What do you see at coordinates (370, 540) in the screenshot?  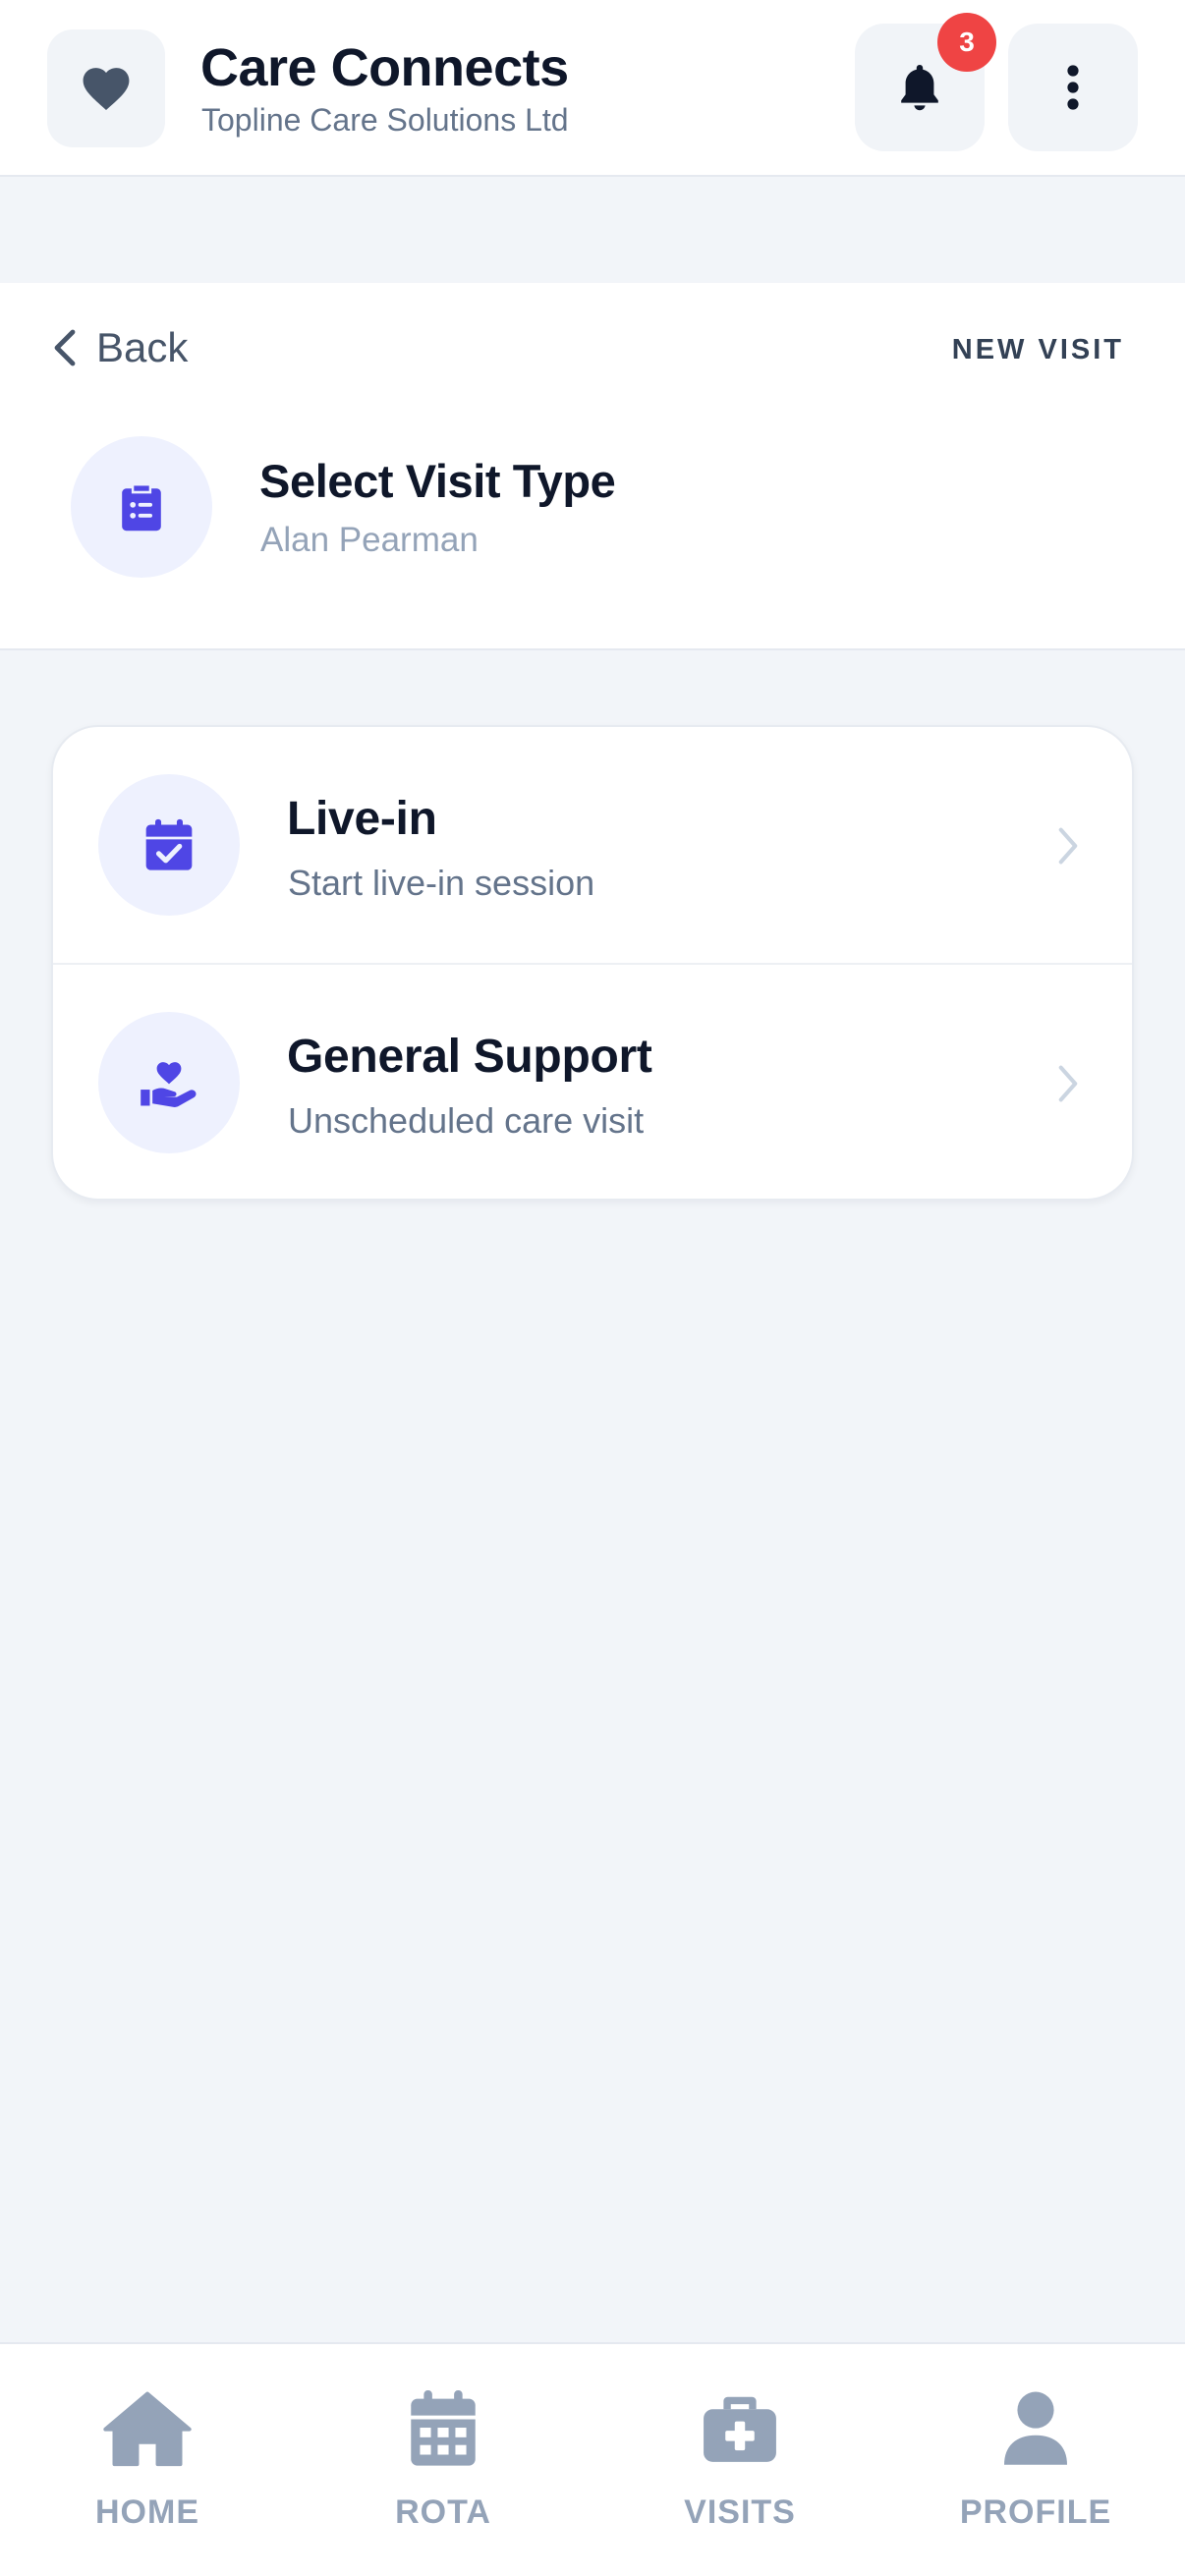 I see `client-name: Alan Pearman` at bounding box center [370, 540].